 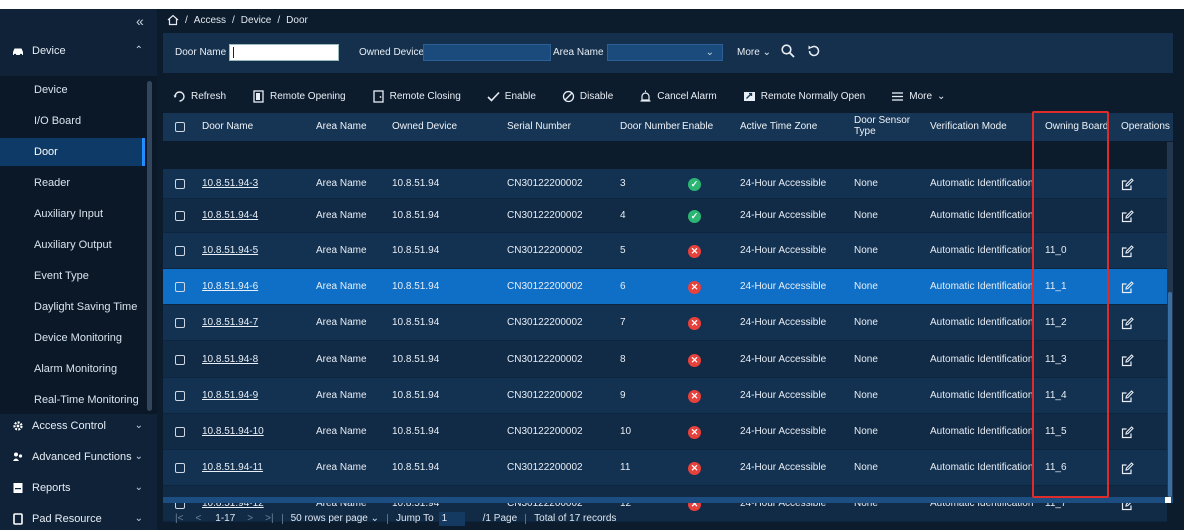 What do you see at coordinates (72, 276) in the screenshot?
I see `sidebar-item-event-type: Event Type` at bounding box center [72, 276].